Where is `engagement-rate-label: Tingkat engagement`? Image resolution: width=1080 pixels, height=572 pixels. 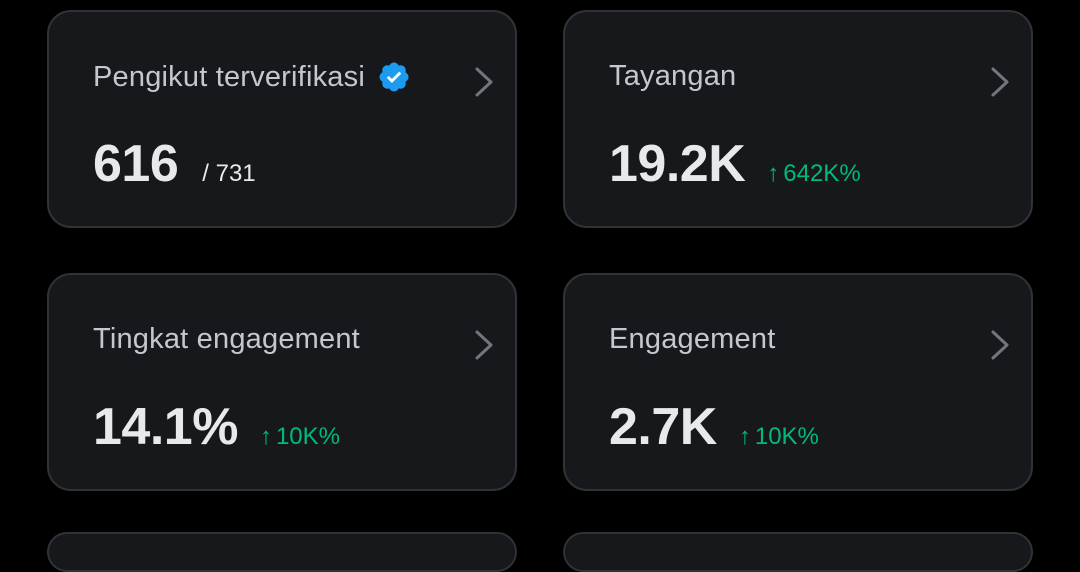 engagement-rate-label: Tingkat engagement is located at coordinates (226, 339).